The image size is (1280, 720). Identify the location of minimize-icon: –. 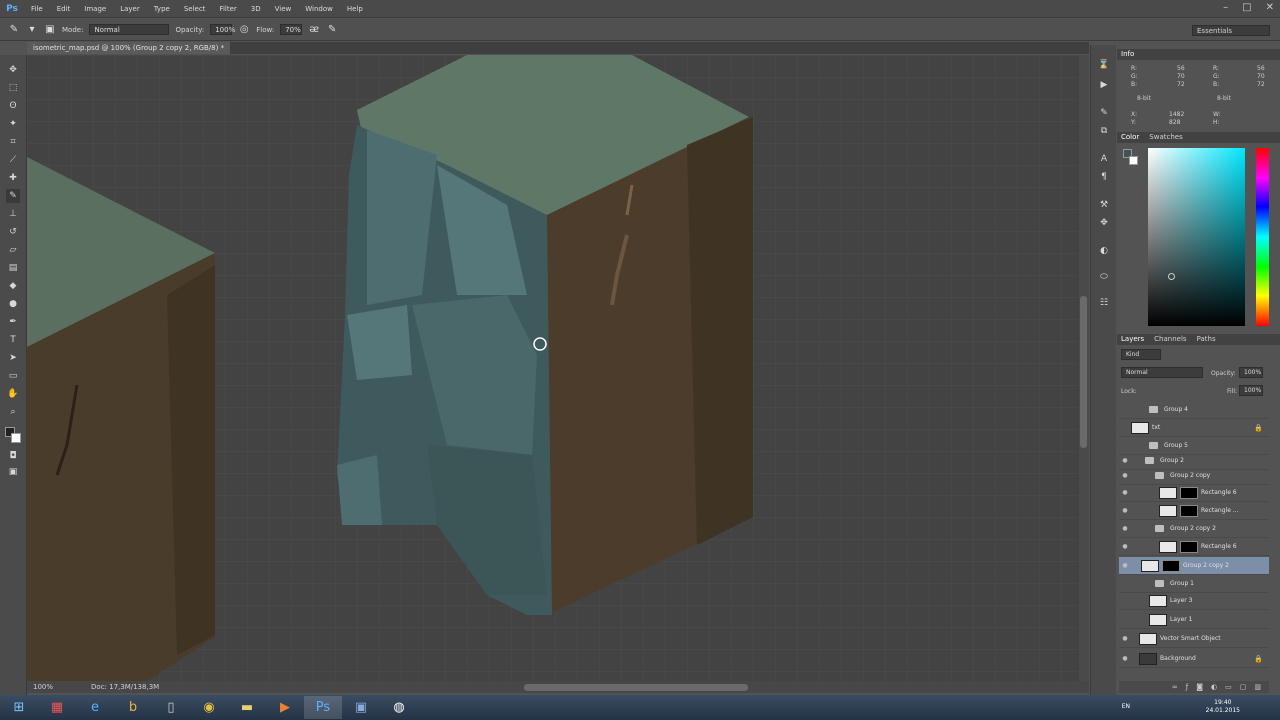
(1225, 7).